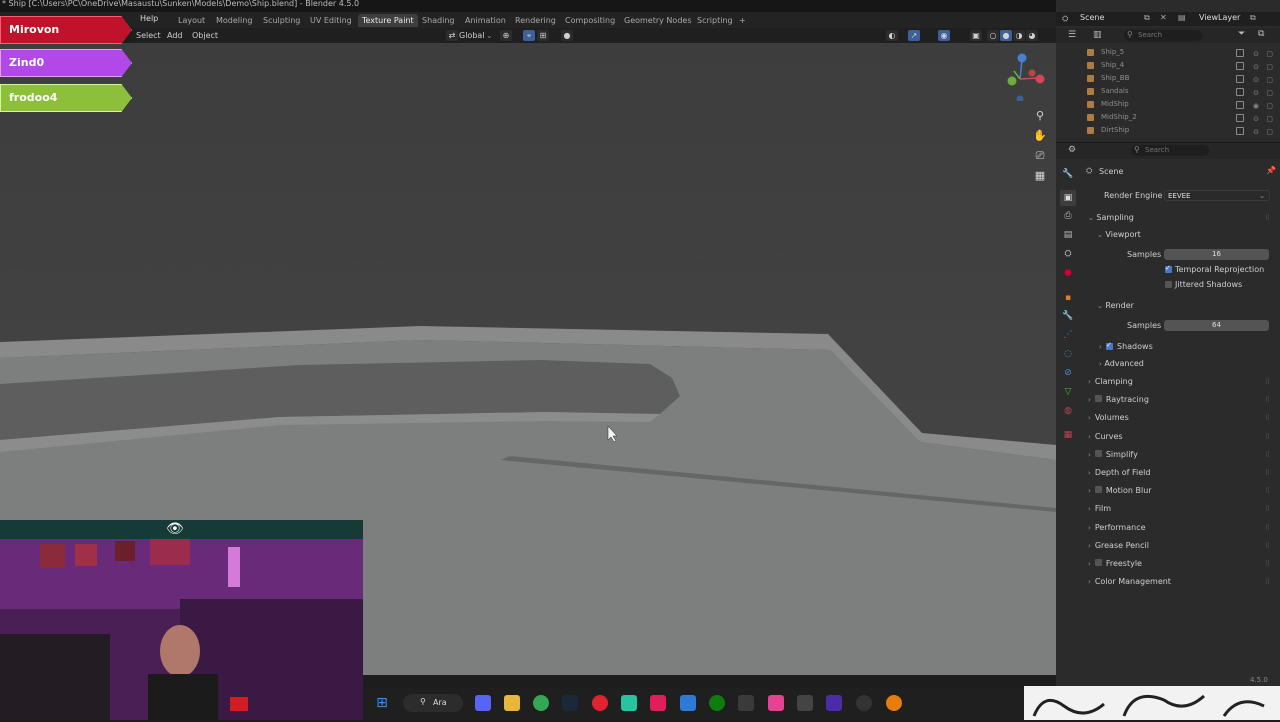 The width and height of the screenshot is (1280, 722). I want to click on panel-raytracing: › Raytracing, so click(1118, 399).